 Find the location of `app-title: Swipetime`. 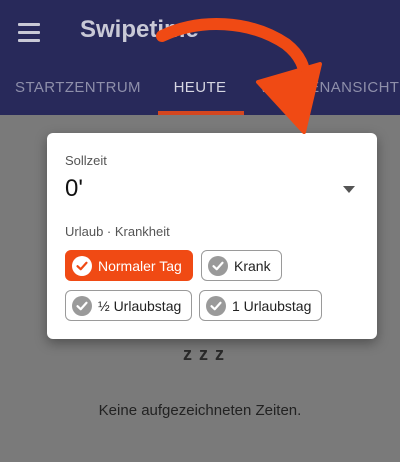

app-title: Swipetime is located at coordinates (139, 29).